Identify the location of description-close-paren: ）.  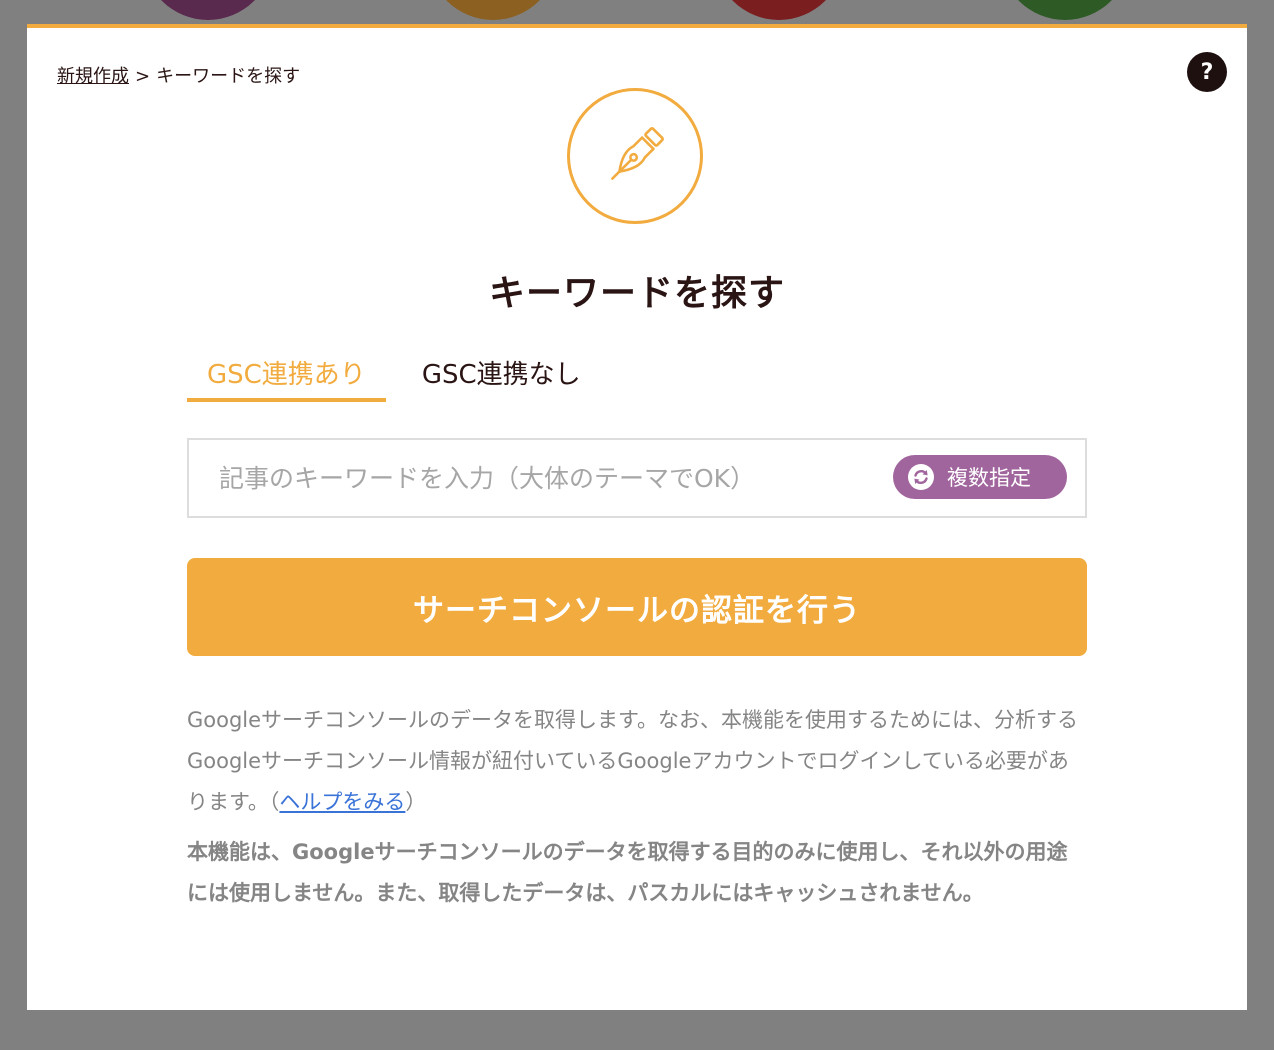
(416, 802).